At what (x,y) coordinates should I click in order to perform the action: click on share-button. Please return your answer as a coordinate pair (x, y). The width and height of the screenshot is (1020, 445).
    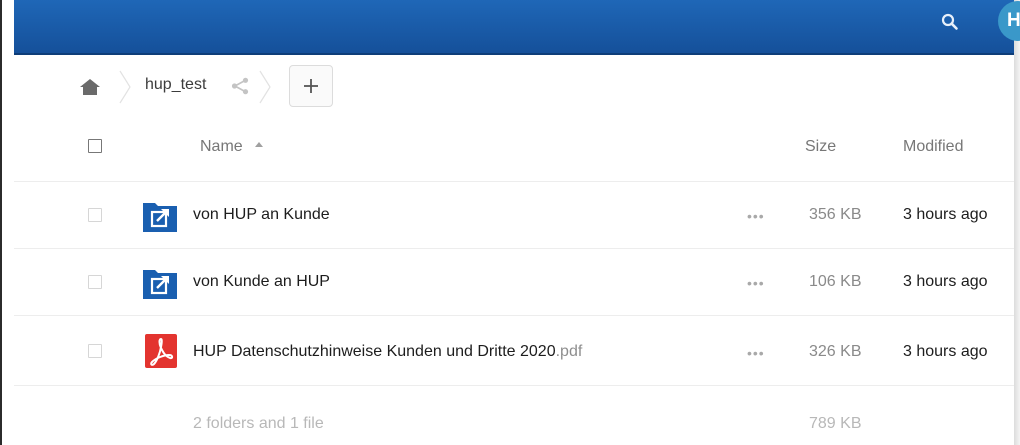
    Looking at the image, I should click on (240, 86).